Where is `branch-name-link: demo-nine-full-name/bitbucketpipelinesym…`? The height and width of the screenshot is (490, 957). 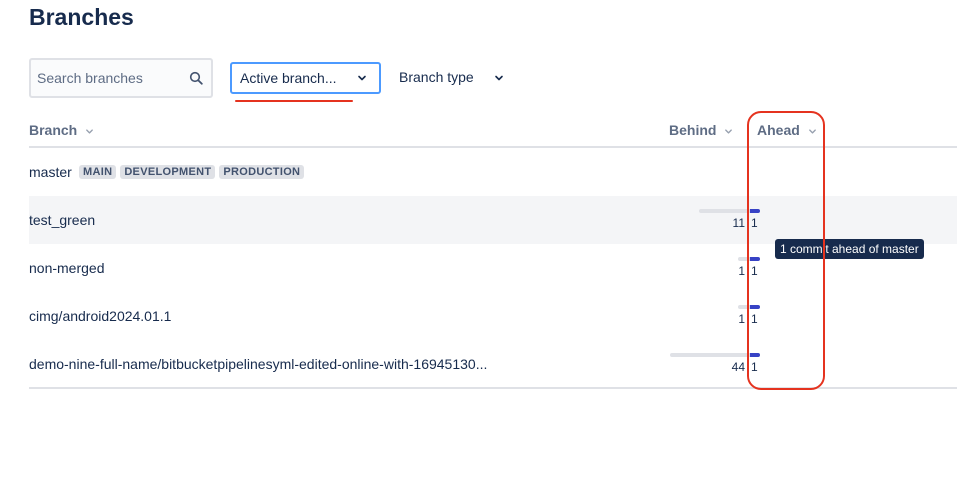 branch-name-link: demo-nine-full-name/bitbucketpipelinesym… is located at coordinates (258, 364).